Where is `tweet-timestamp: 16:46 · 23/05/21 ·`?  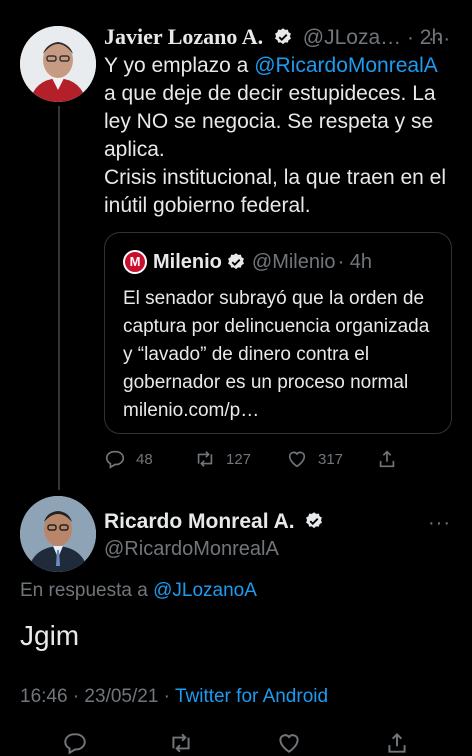
tweet-timestamp: 16:46 · 23/05/21 · is located at coordinates (97, 696).